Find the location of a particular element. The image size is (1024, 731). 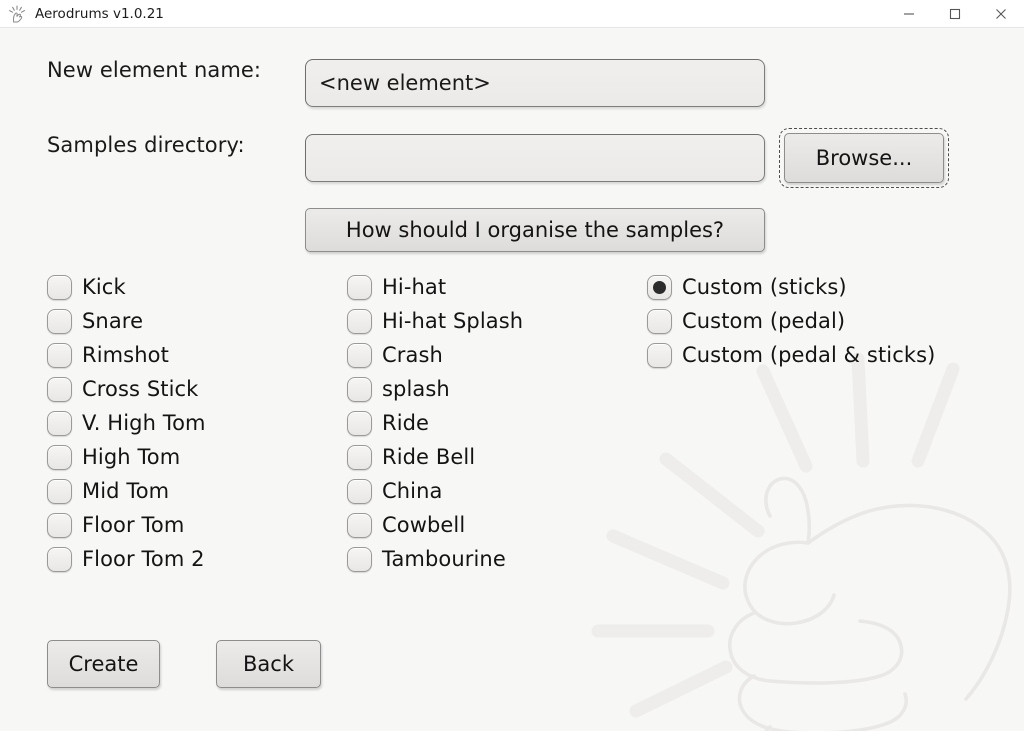

radio-option-high-tom: High Tom is located at coordinates (126, 457).